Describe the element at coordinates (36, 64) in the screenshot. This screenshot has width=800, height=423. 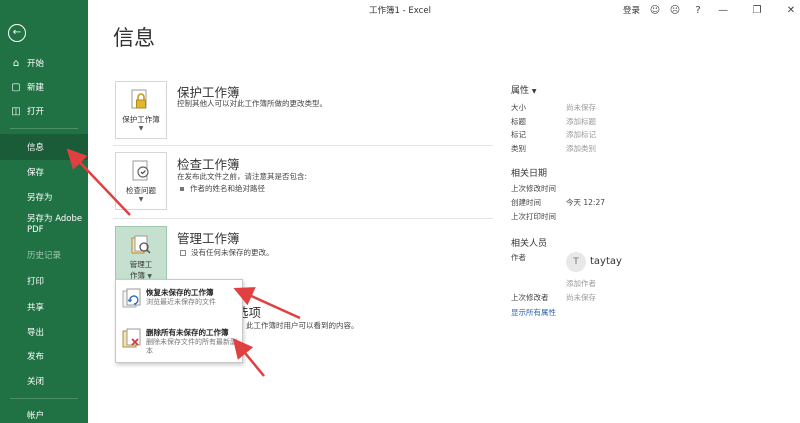
I see `sidebar-item-label: 开始` at that location.